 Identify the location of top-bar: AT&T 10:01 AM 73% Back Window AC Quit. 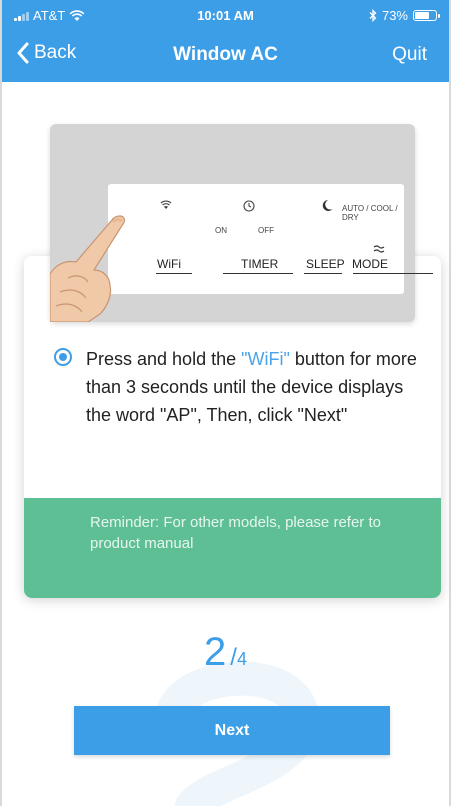
(225, 41).